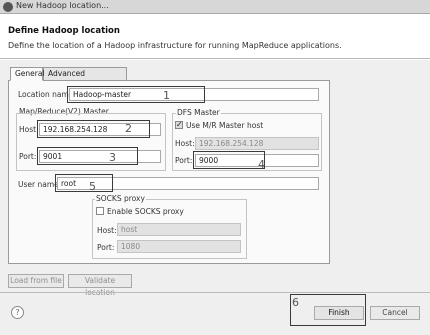  What do you see at coordinates (128, 128) in the screenshot?
I see `annotation-2: 2` at bounding box center [128, 128].